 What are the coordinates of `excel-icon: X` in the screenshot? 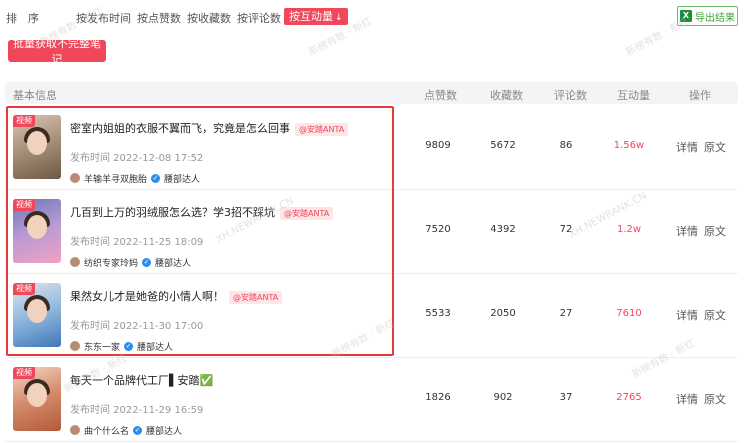 It's located at (686, 16).